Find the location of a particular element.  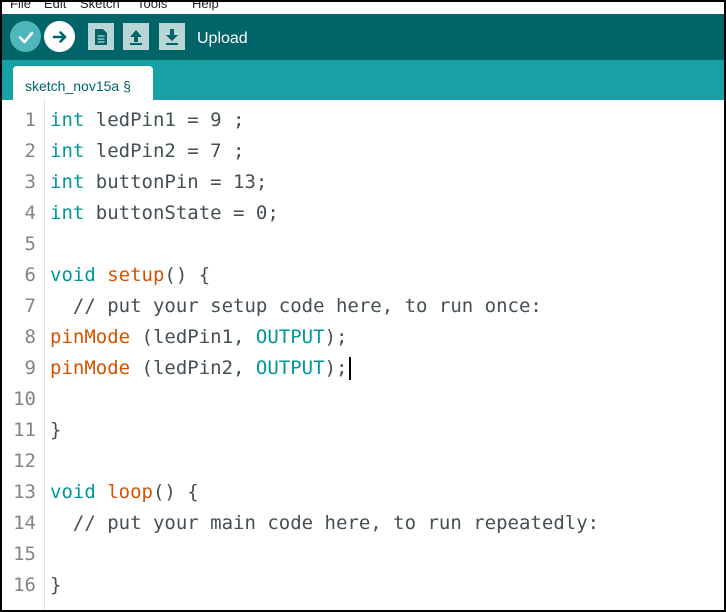

new-button is located at coordinates (101, 36).